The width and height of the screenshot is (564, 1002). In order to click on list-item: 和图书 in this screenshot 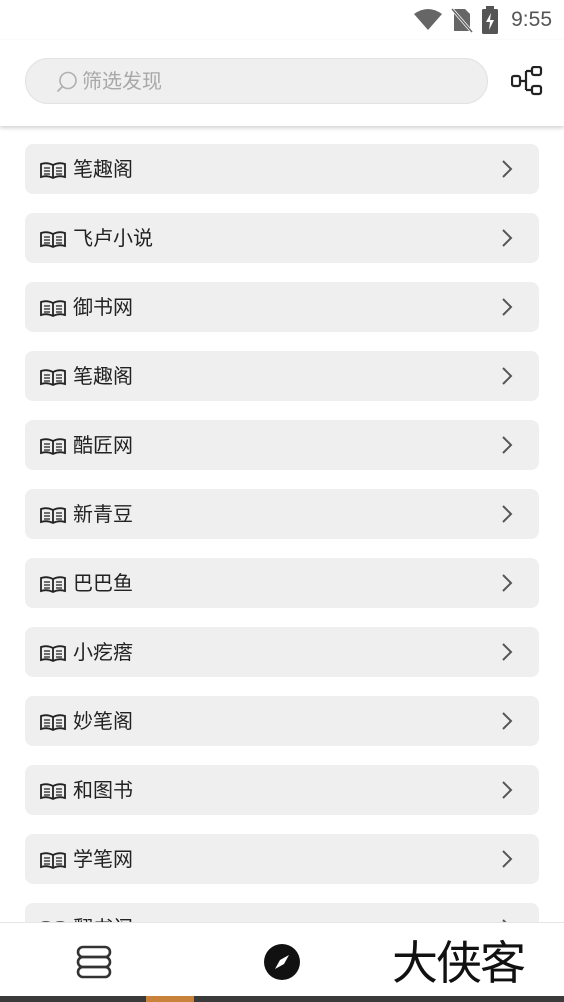, I will do `click(282, 790)`.